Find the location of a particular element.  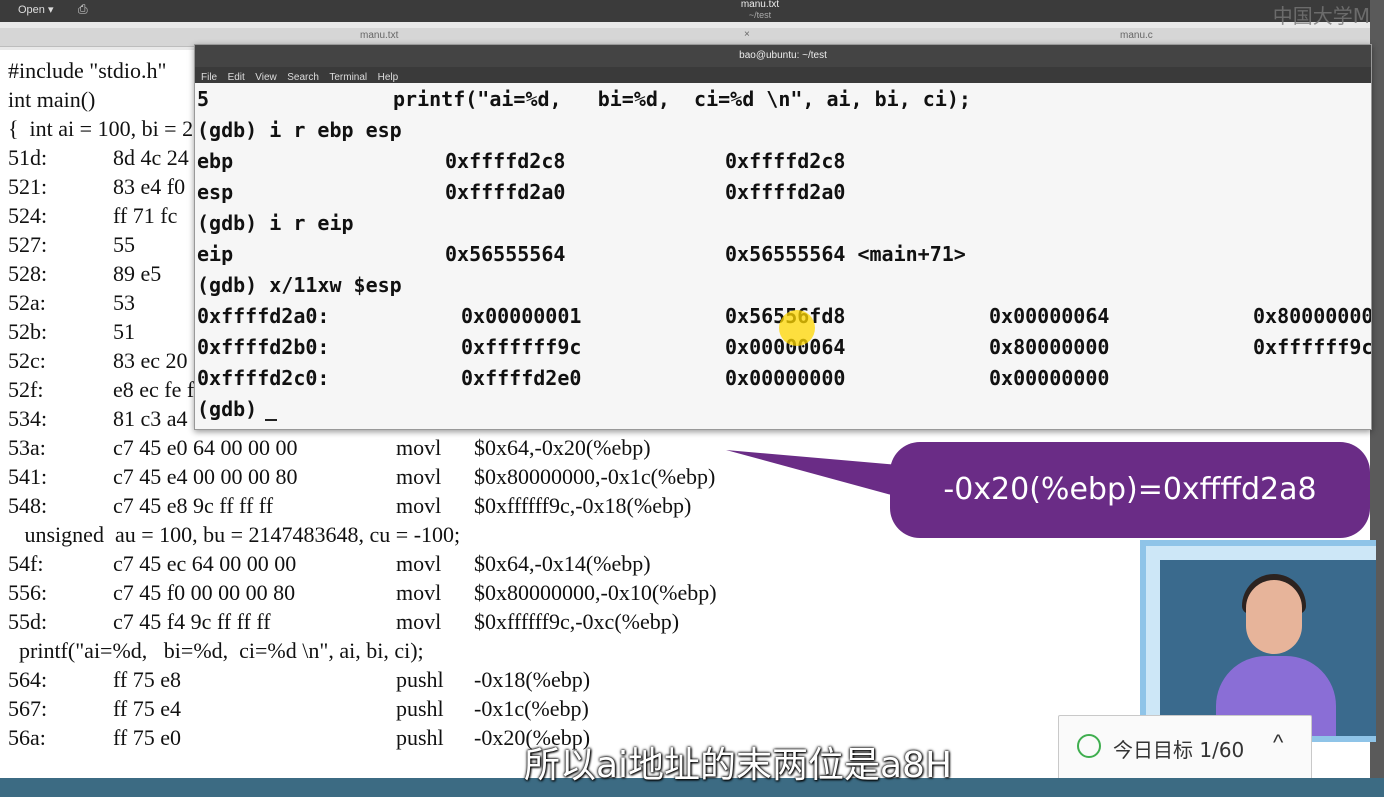

watermark-logo: 中国大学M is located at coordinates (1321, 16).